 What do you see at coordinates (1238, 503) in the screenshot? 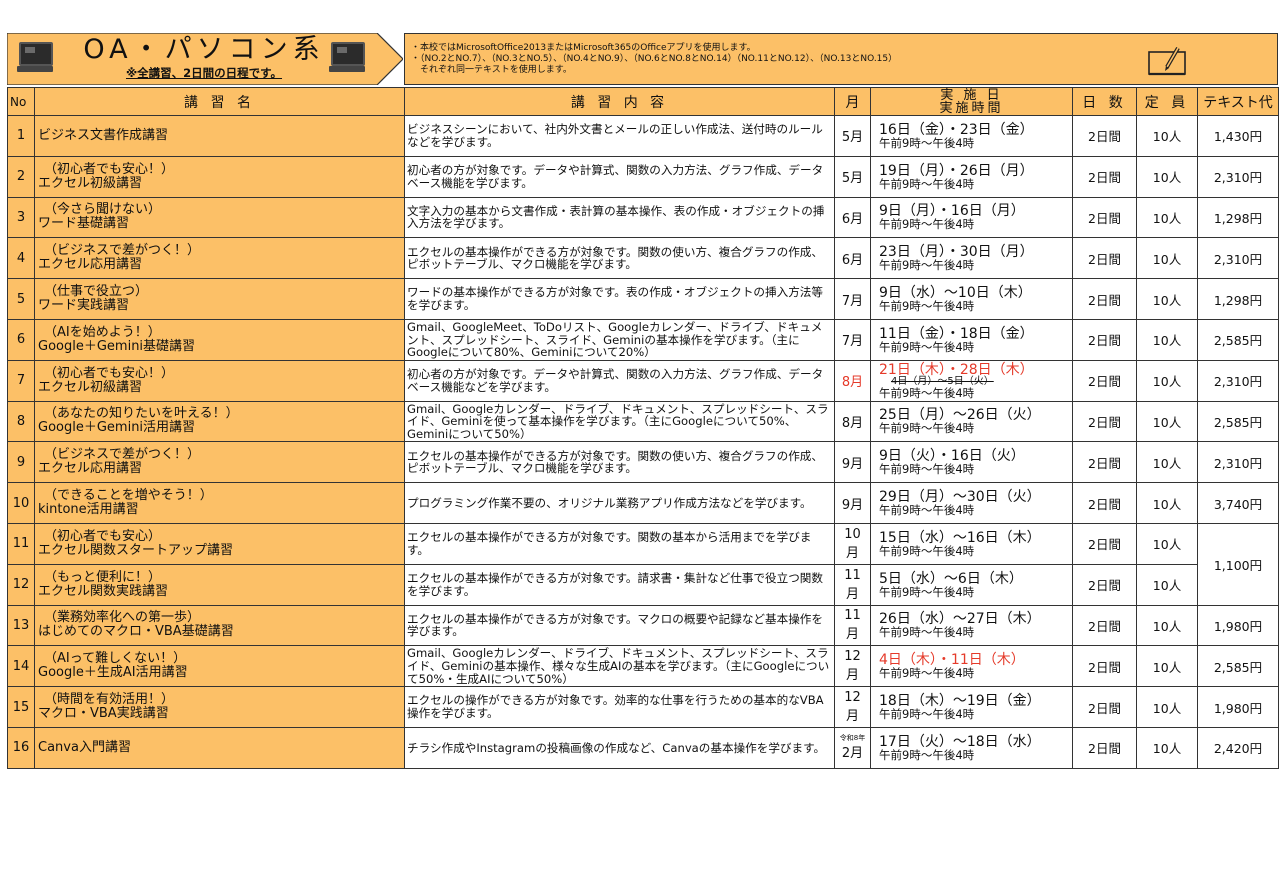
I see `text-fee: 3,740円` at bounding box center [1238, 503].